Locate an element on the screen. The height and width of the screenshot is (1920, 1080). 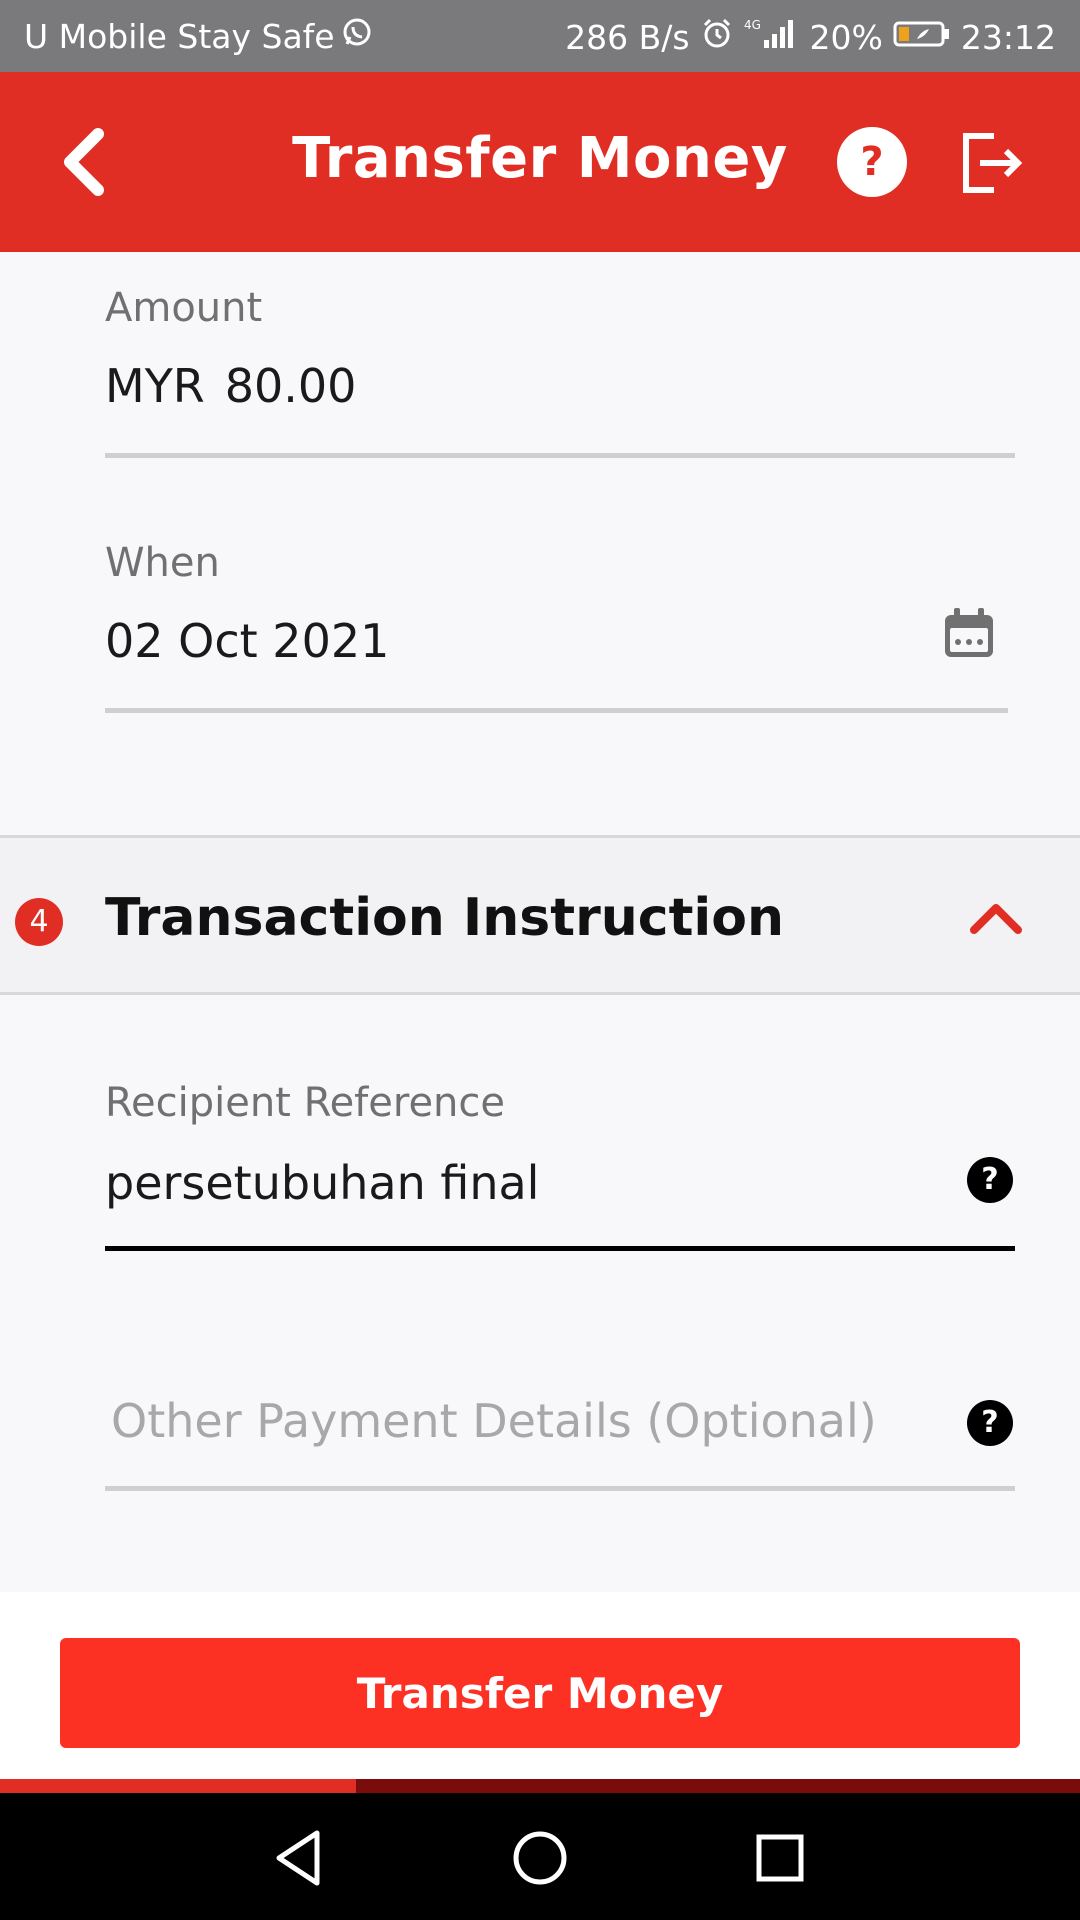
status-right: 286 B/s 4G 20% 23:12 is located at coordinates (810, 37).